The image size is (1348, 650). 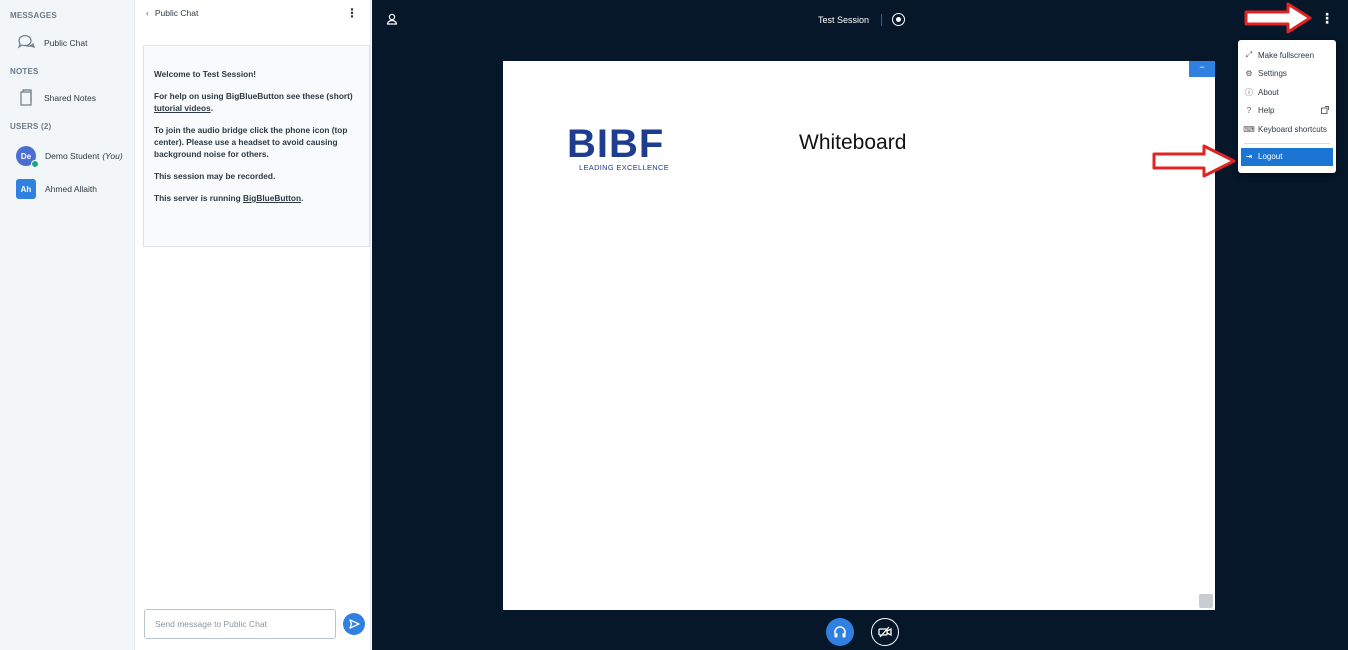 I want to click on avatar-initials: Ah, so click(x=26, y=189).